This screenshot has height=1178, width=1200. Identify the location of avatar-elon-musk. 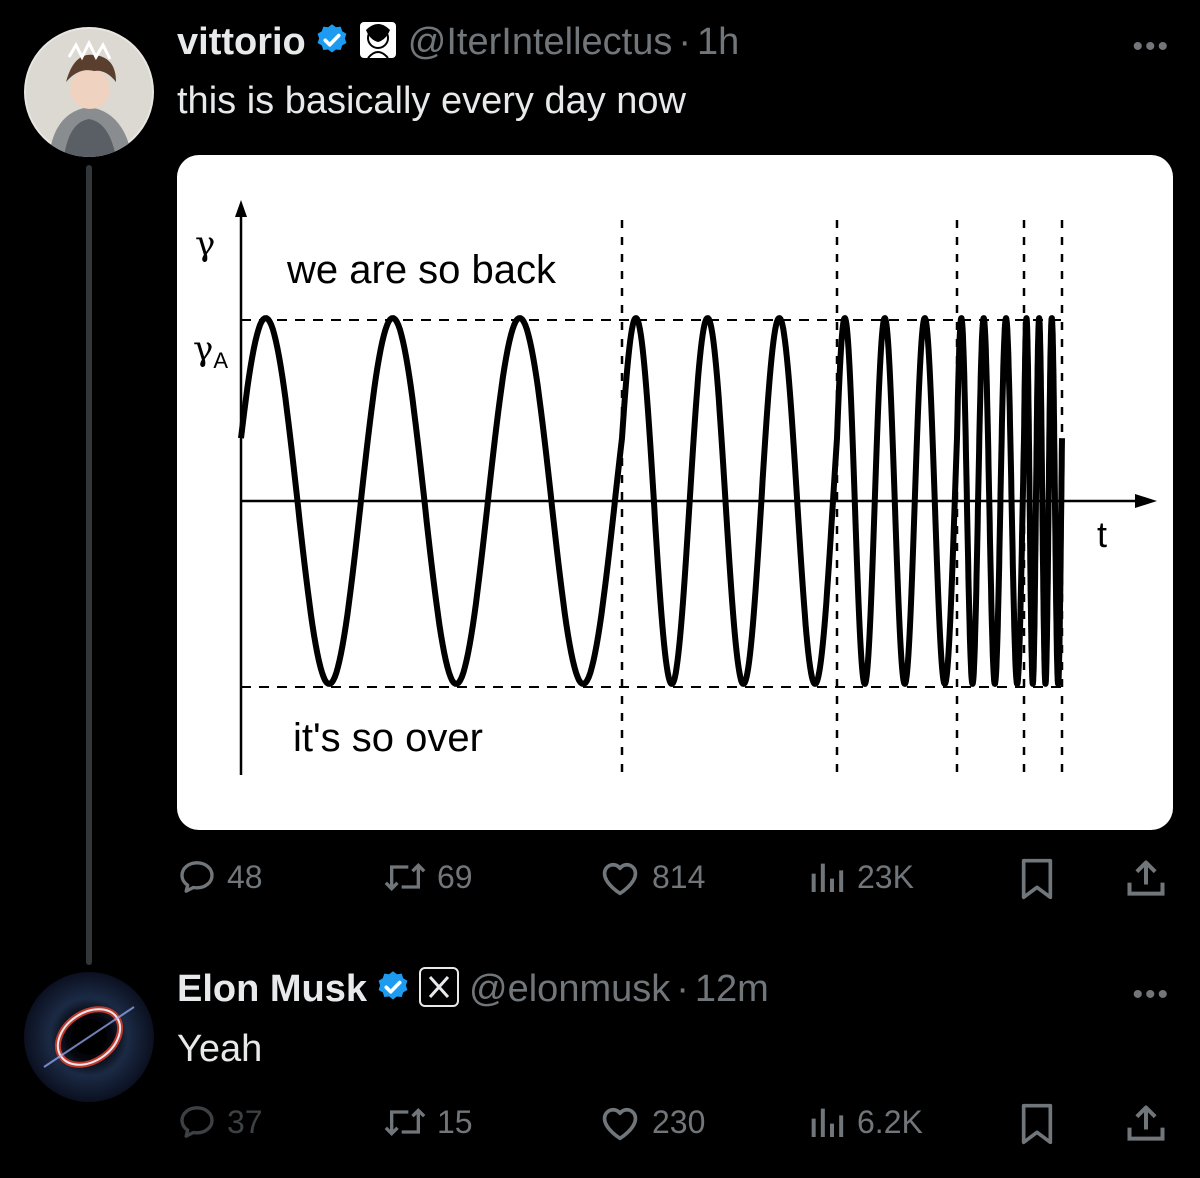
(89, 1037).